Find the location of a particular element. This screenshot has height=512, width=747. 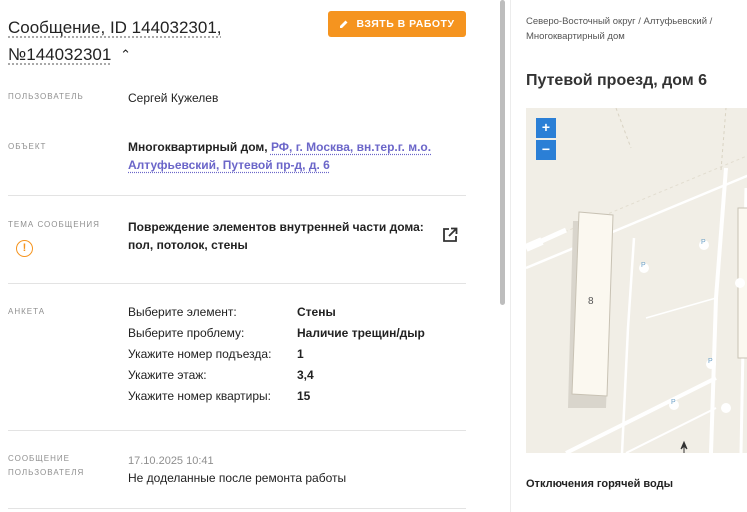

take-to-work-button: ВЗЯТЬ В РАБОТУ is located at coordinates (397, 24).